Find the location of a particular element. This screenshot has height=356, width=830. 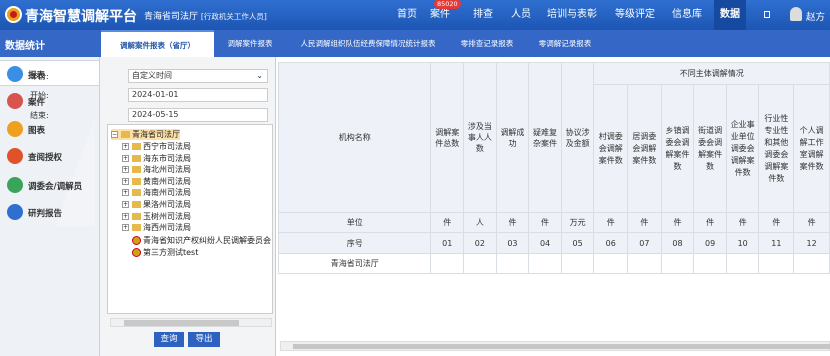

unit-cell: 件 is located at coordinates (447, 222).